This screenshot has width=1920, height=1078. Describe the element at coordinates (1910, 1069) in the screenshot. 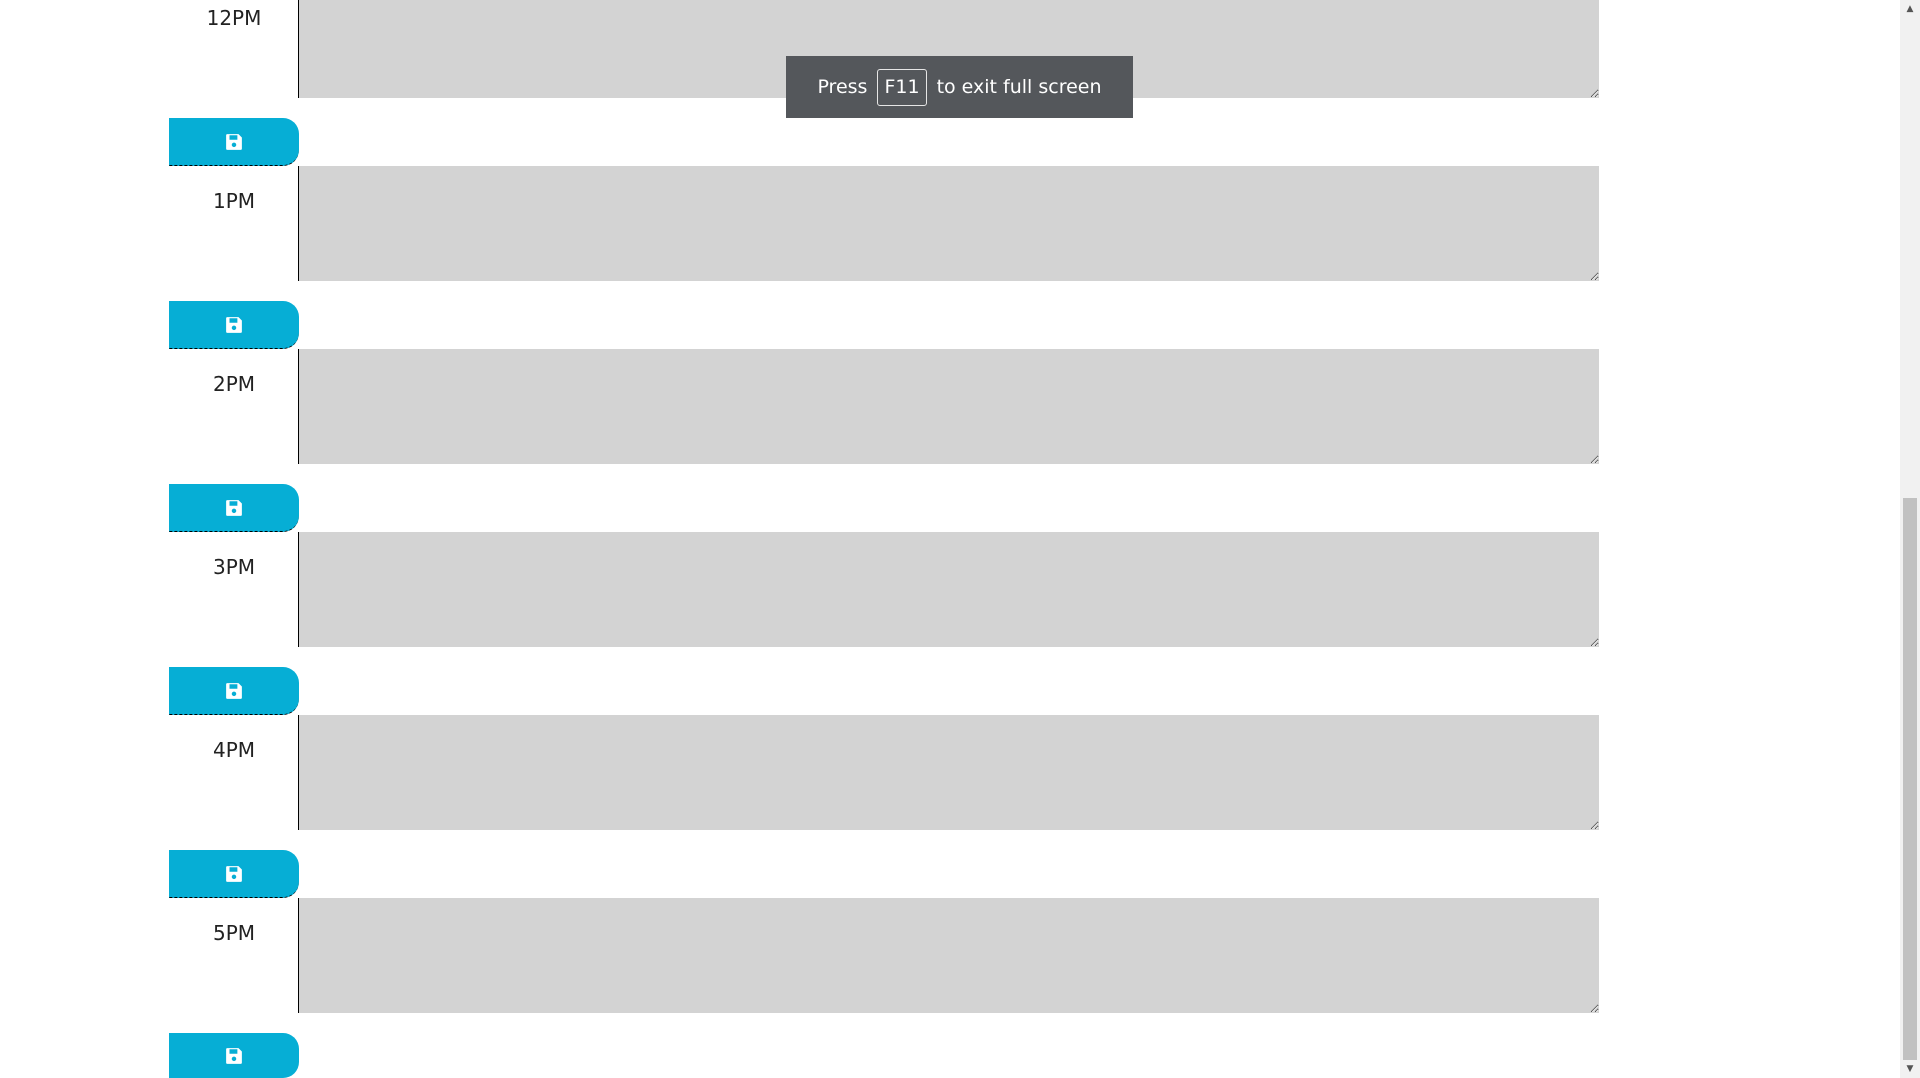

I see `scroll-down-arrow-icon: ▼` at that location.